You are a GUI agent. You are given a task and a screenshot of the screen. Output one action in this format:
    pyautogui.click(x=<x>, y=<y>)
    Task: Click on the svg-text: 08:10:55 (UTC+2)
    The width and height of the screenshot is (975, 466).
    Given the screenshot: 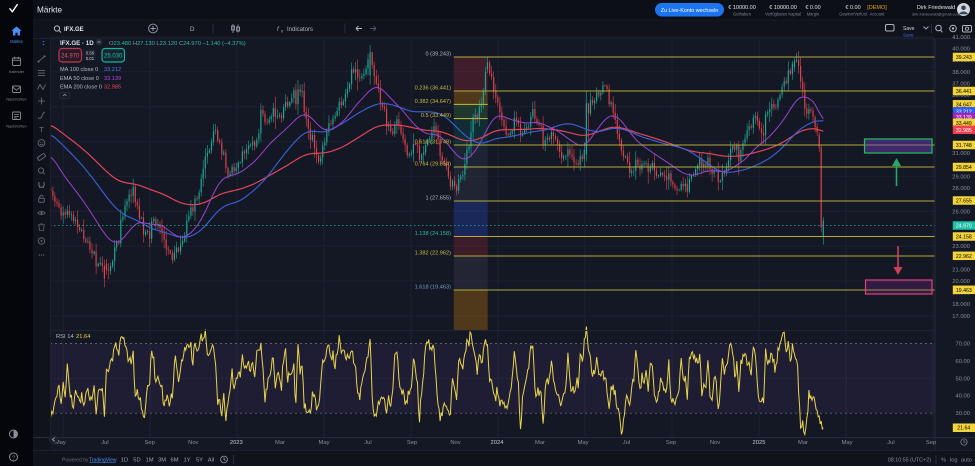 What is the action you would take?
    pyautogui.click(x=910, y=461)
    